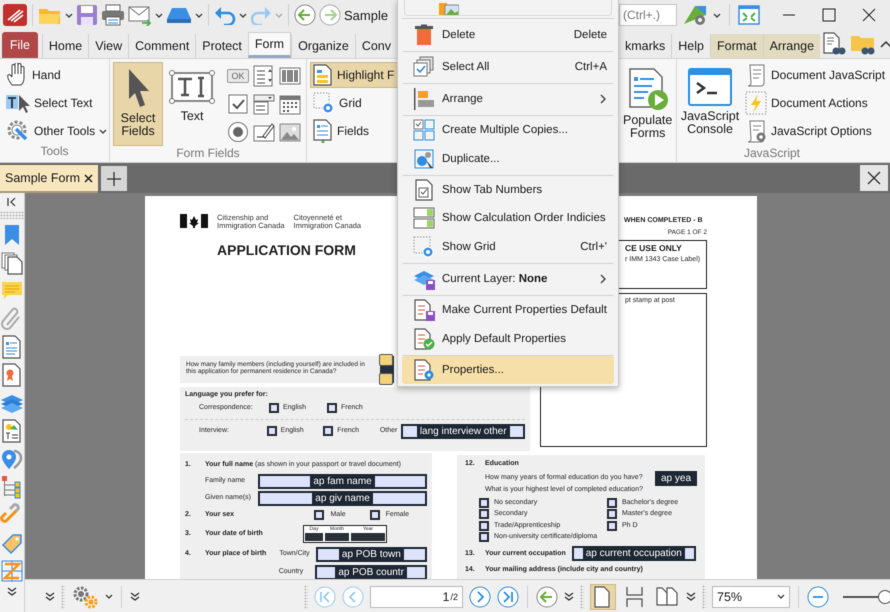  What do you see at coordinates (138, 104) in the screenshot?
I see `tool-button: Select Fields` at bounding box center [138, 104].